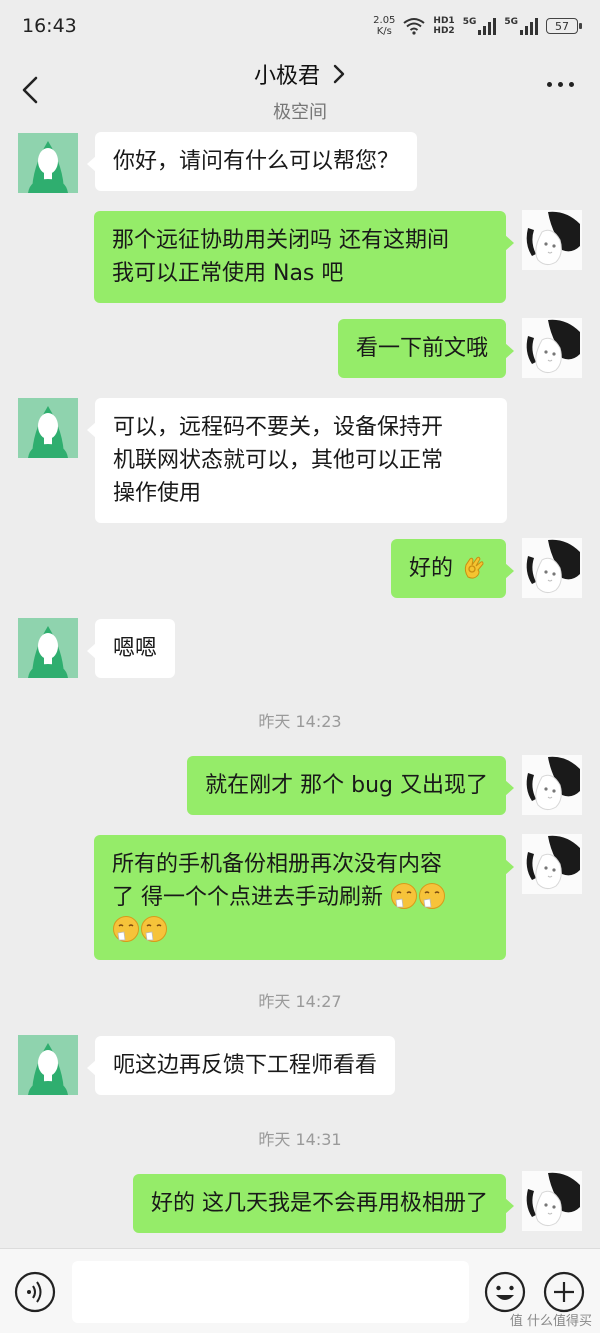  Describe the element at coordinates (511, 22) in the screenshot. I see `sim2-label: 5G` at that location.